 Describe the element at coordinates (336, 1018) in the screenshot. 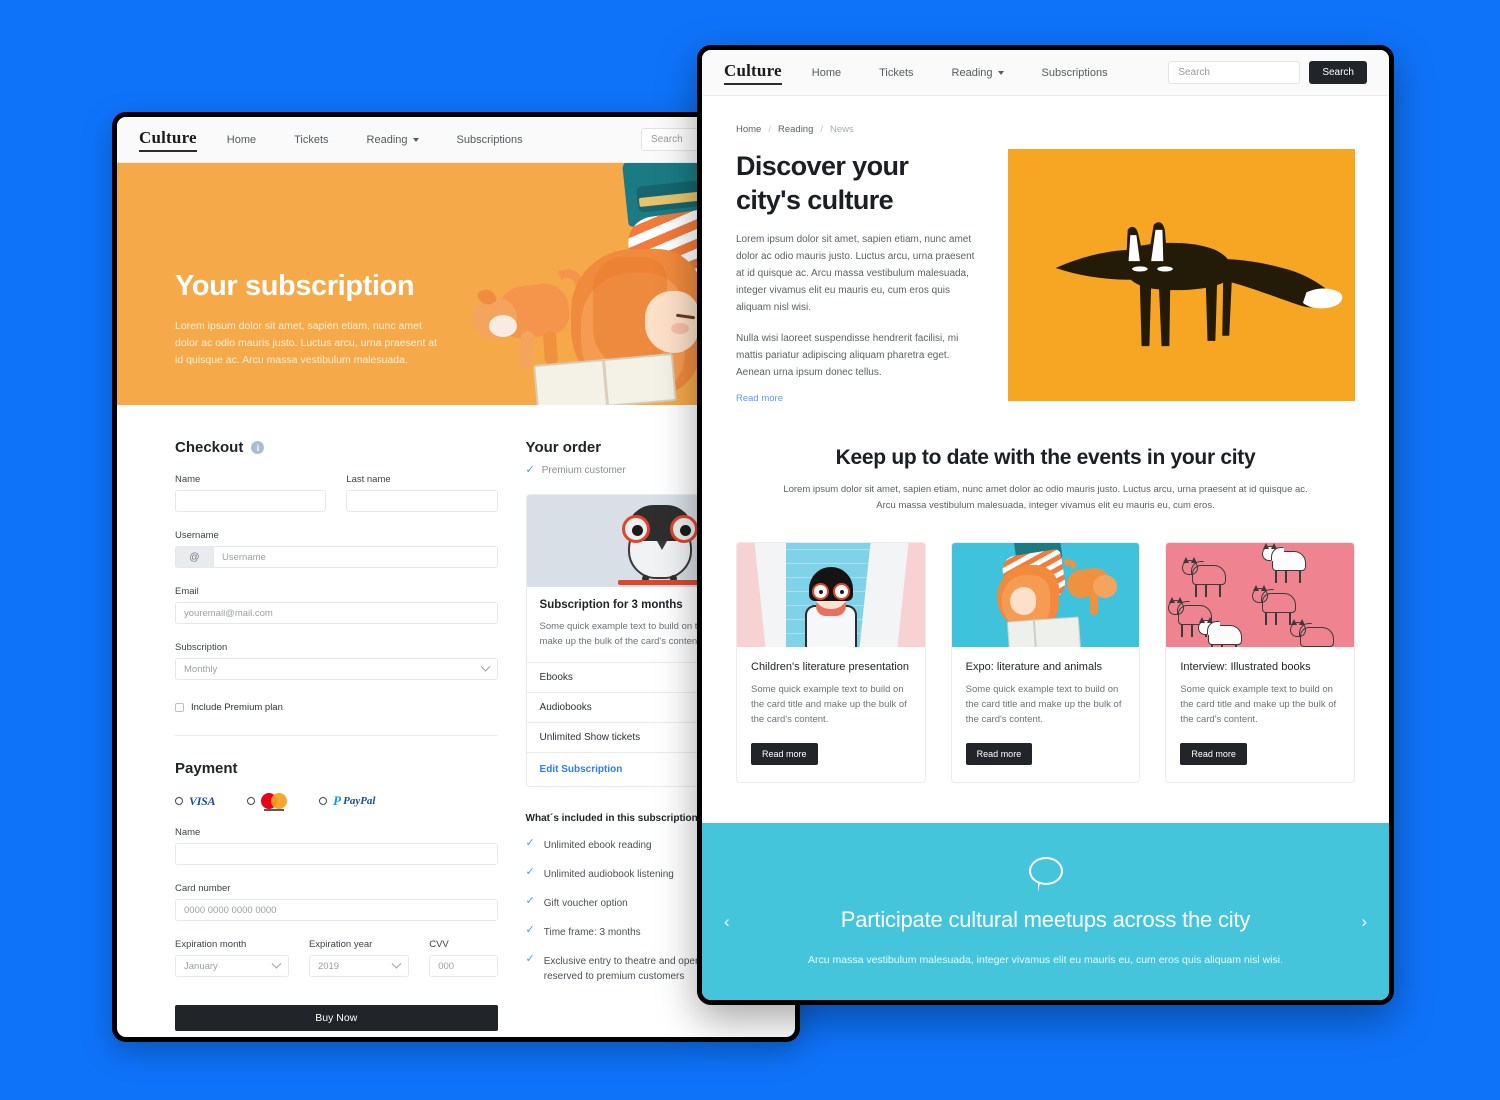

I see `buy-now-button: Buy Now` at that location.